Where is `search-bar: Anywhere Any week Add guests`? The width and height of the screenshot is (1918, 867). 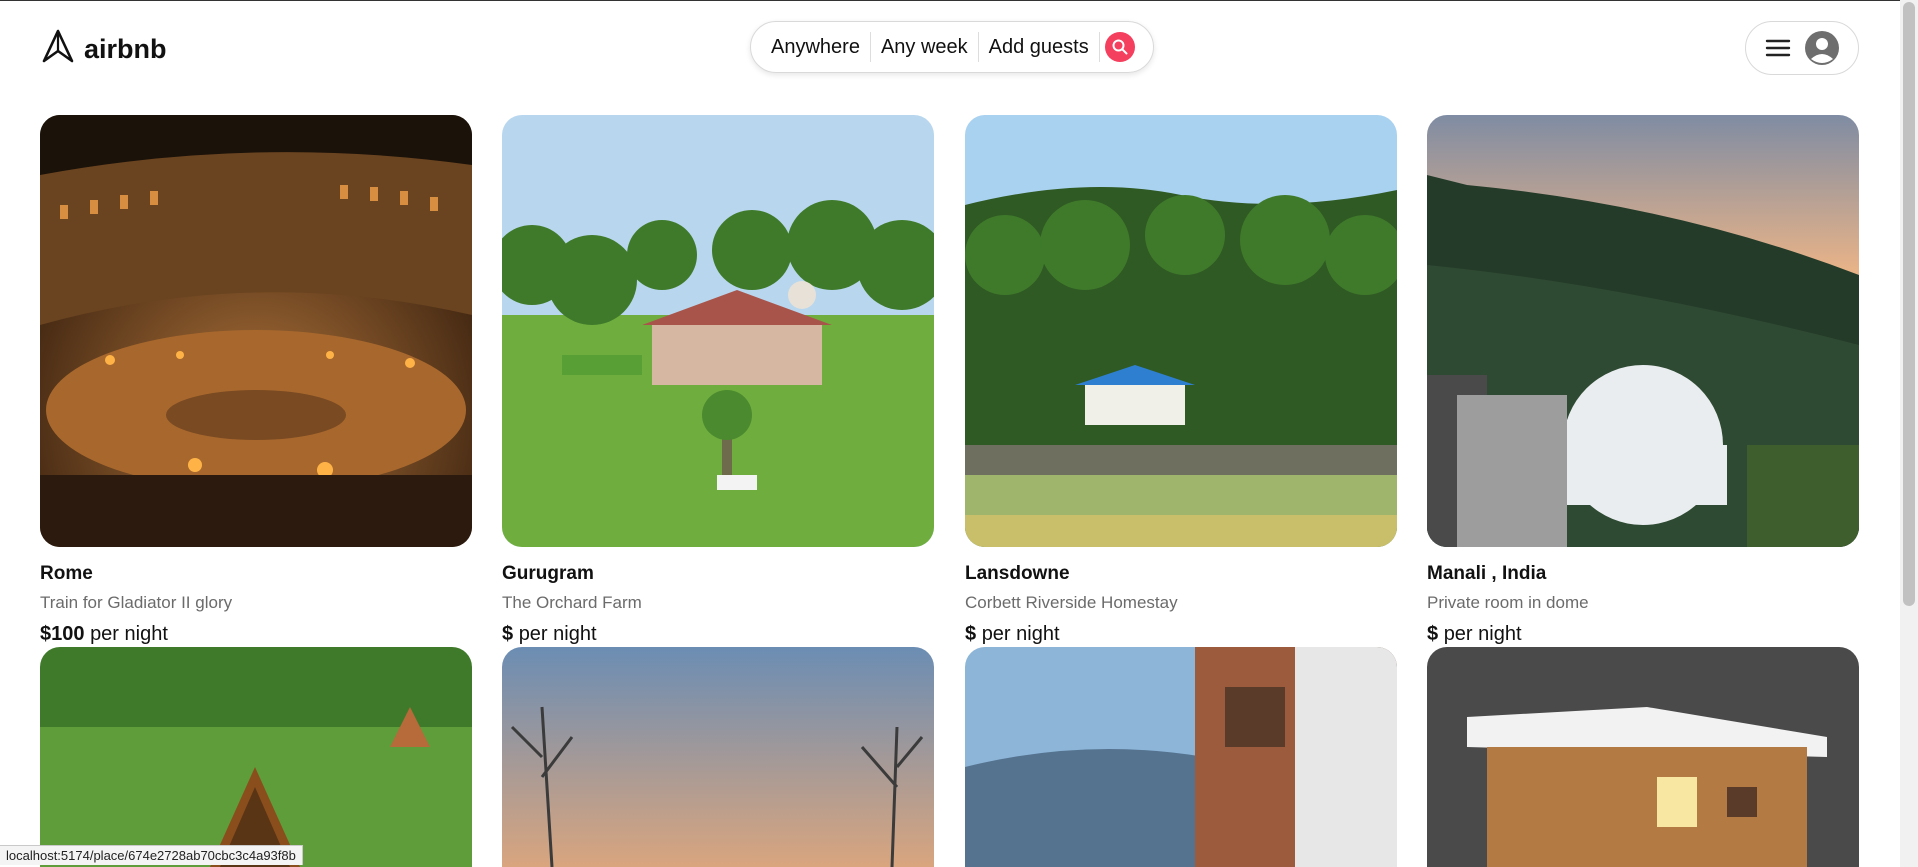
search-bar: Anywhere Any week Add guests is located at coordinates (952, 47).